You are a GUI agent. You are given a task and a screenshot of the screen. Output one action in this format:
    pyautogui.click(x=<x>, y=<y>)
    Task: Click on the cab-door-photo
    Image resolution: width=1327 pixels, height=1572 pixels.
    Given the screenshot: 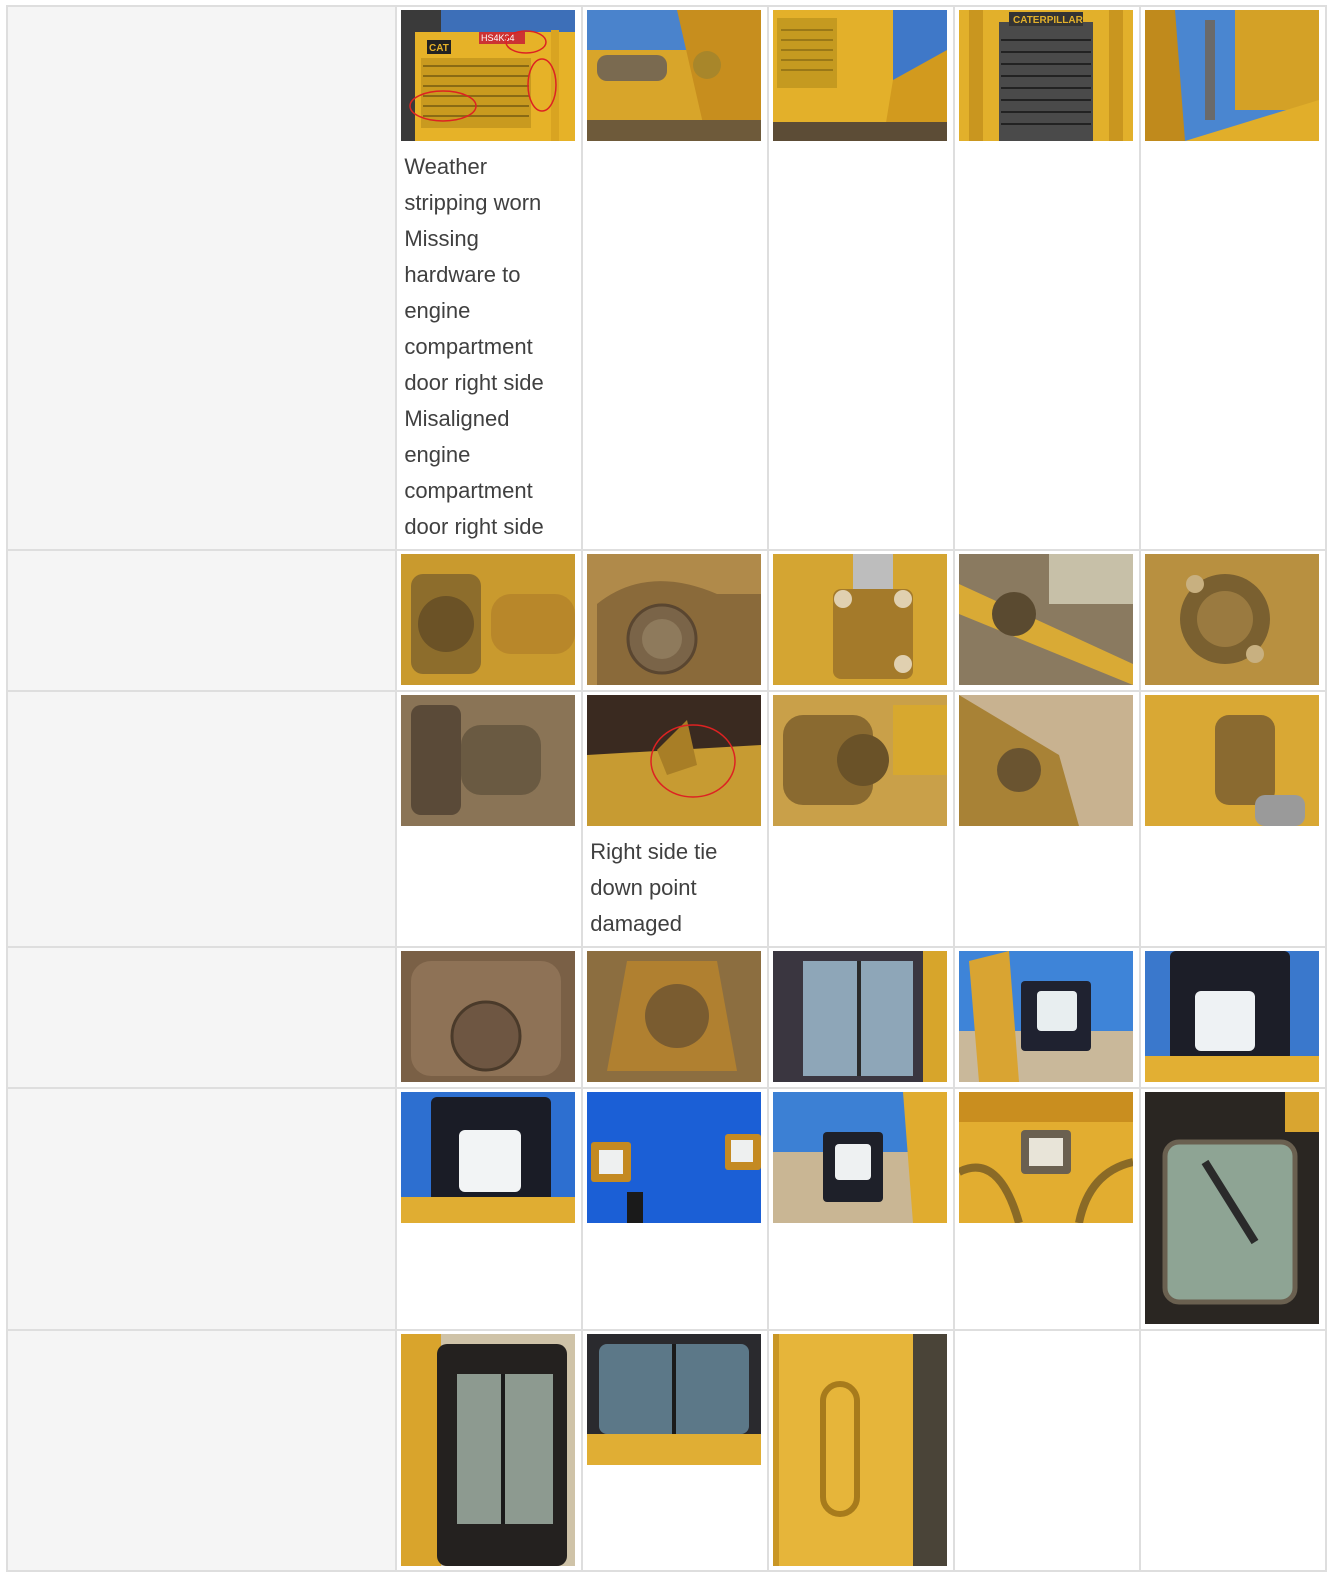 What is the action you would take?
    pyautogui.click(x=488, y=1450)
    